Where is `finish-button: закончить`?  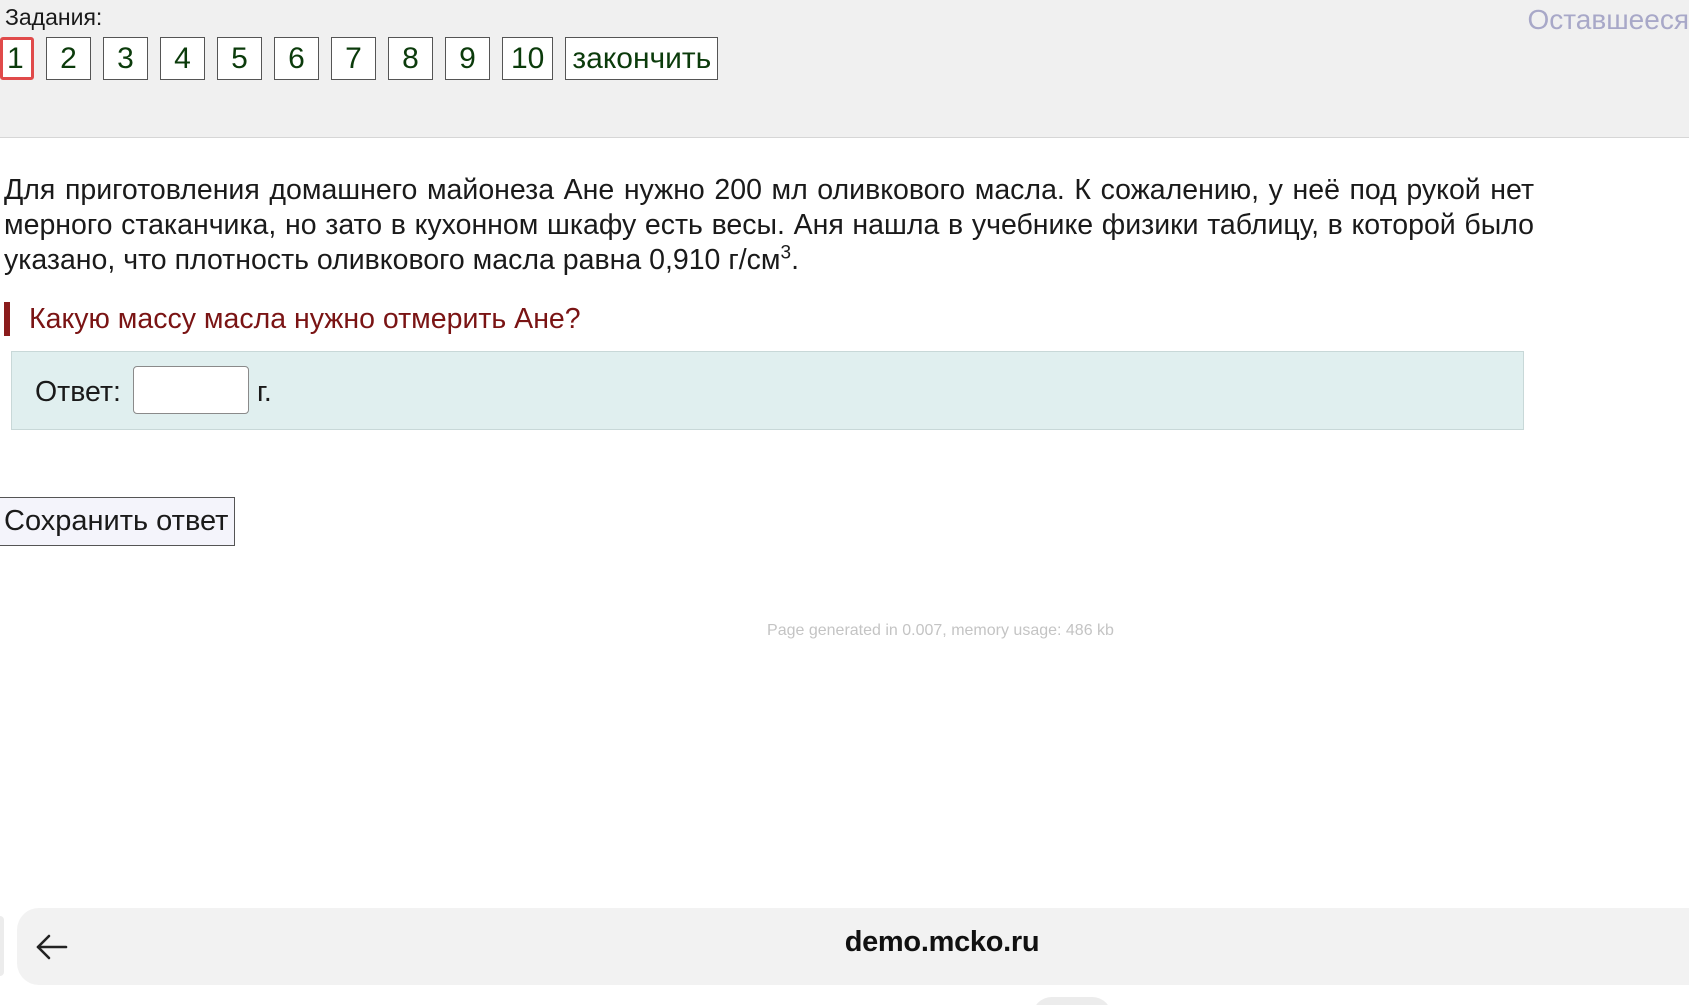 finish-button: закончить is located at coordinates (642, 58).